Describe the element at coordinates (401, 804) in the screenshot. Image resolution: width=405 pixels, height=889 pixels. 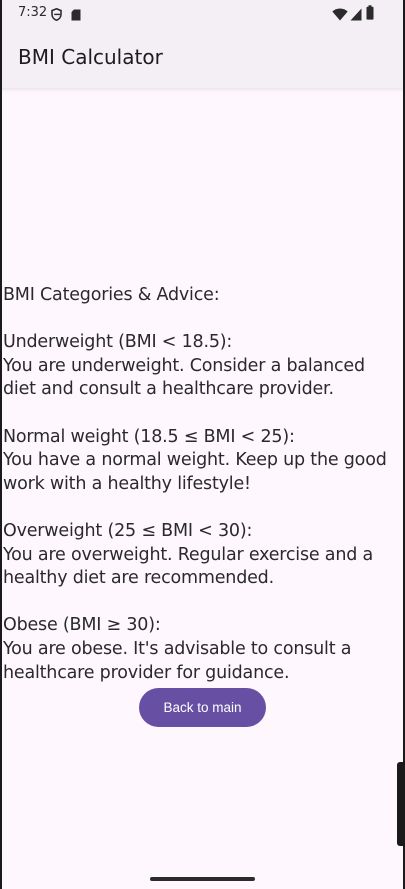
I see `scroll-handle` at that location.